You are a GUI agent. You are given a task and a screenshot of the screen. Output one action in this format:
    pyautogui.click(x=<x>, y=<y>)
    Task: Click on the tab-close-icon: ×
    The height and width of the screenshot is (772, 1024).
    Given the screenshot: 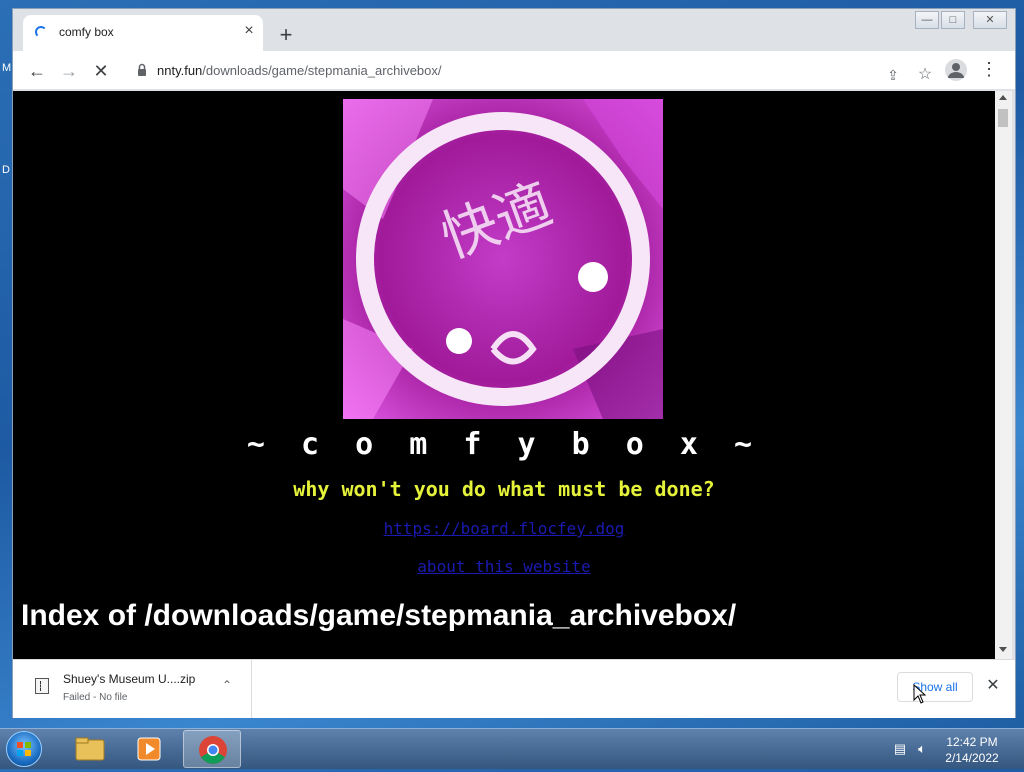 What is the action you would take?
    pyautogui.click(x=249, y=31)
    